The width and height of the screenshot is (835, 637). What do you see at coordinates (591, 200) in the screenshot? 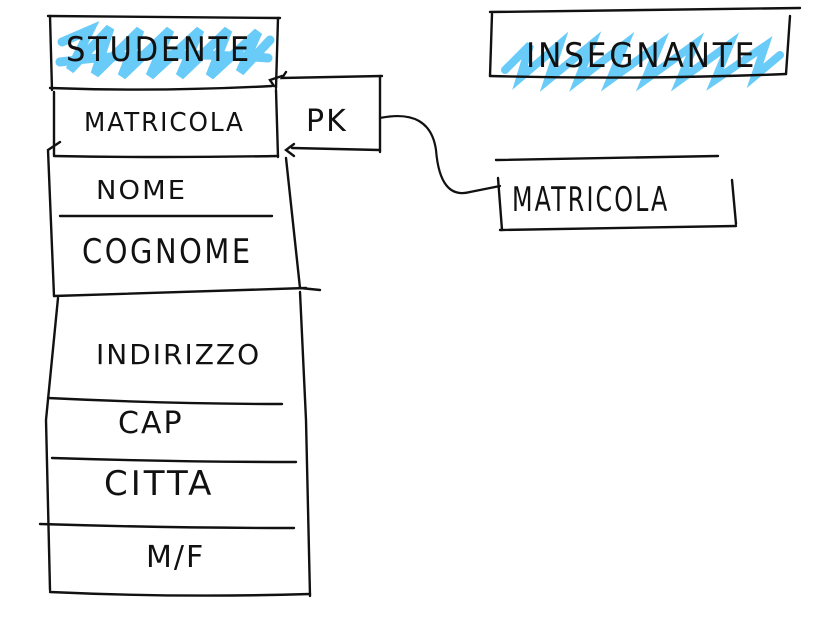
I see `matricola-box-label: MATRICOLA` at bounding box center [591, 200].